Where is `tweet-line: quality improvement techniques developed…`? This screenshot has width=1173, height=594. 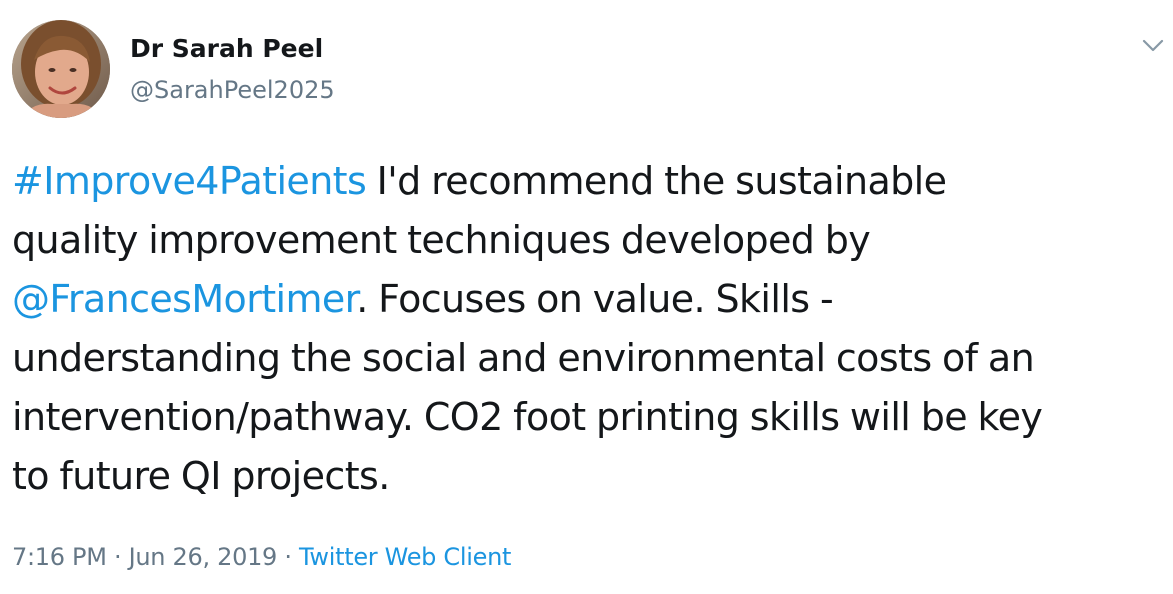
tweet-line: quality improvement techniques developed… is located at coordinates (441, 240).